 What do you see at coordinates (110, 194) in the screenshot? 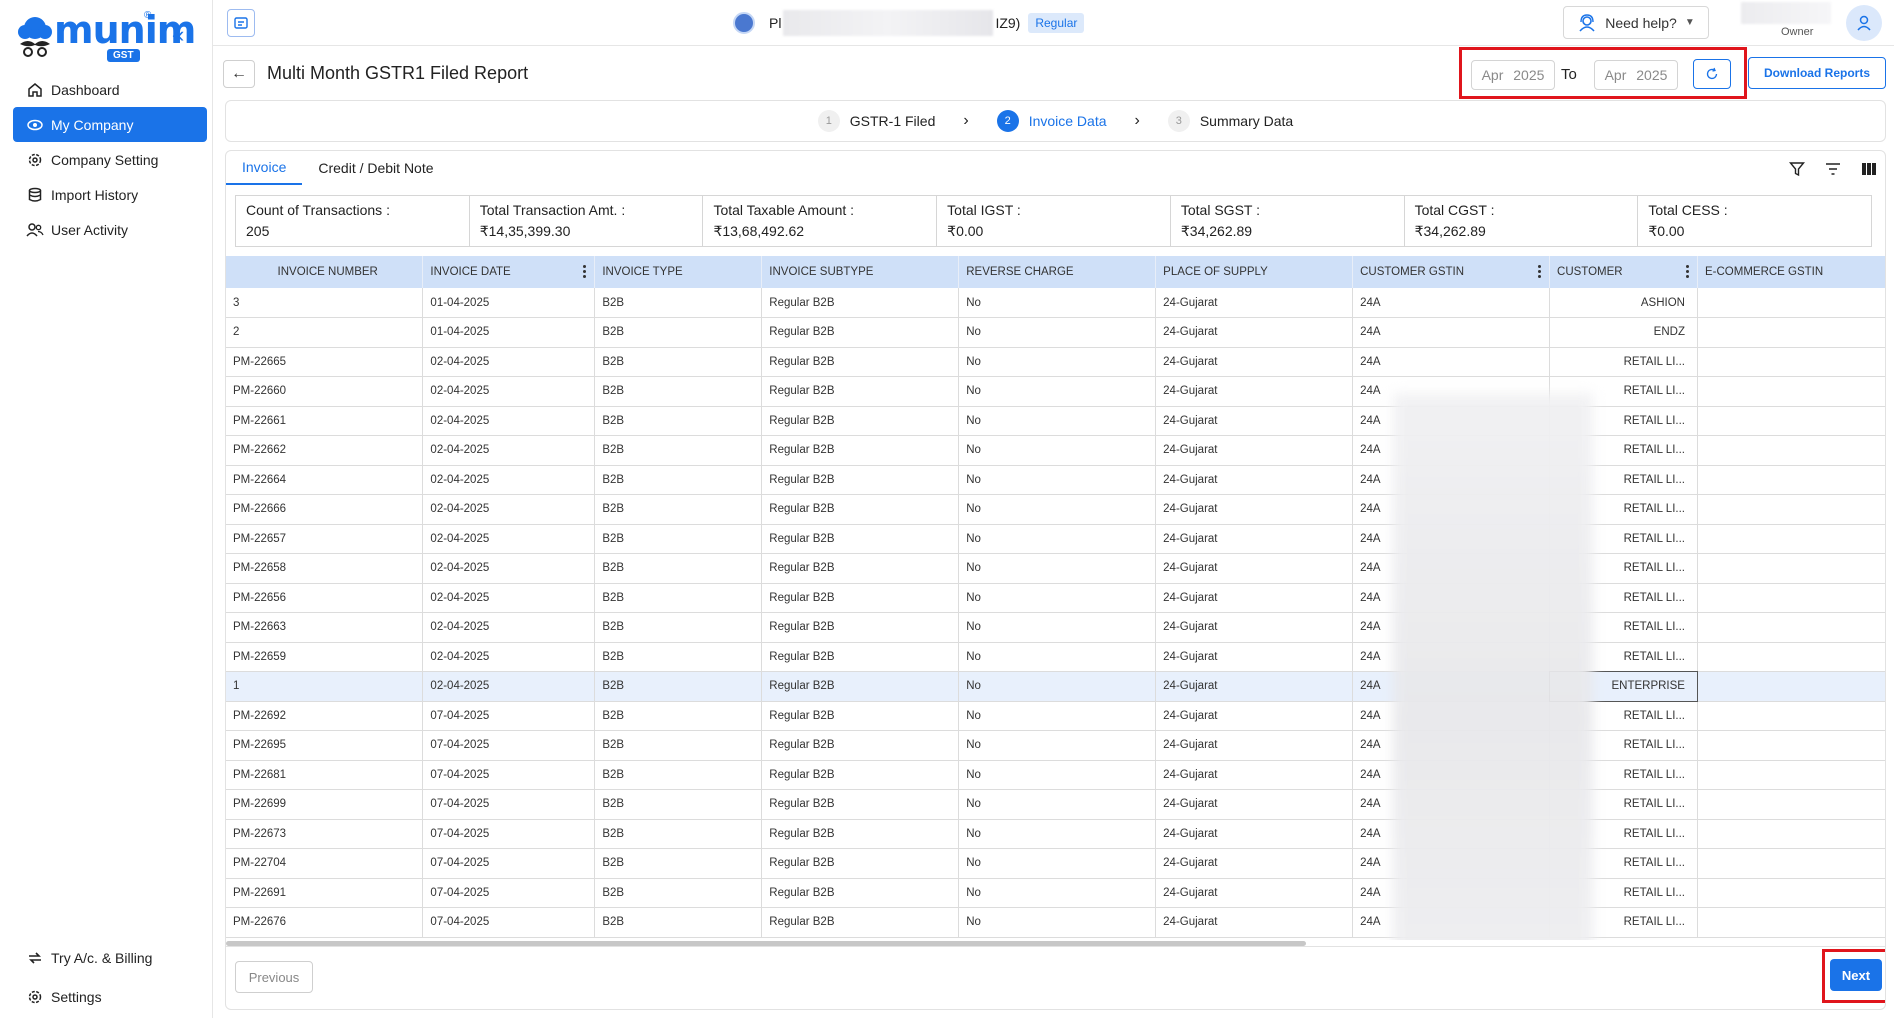
I see `sidebar-item-import-history: Import History` at bounding box center [110, 194].